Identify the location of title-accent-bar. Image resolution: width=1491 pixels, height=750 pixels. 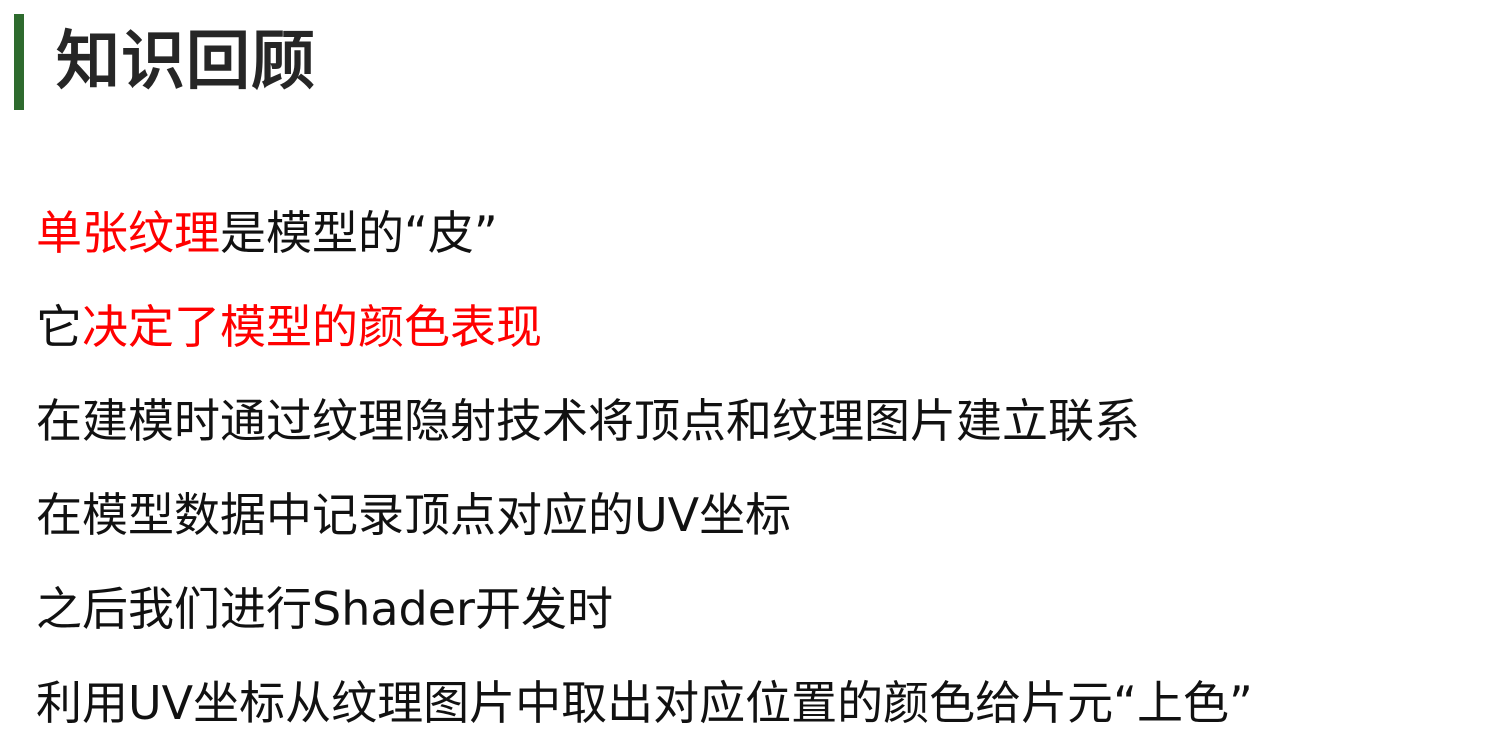
(19, 62).